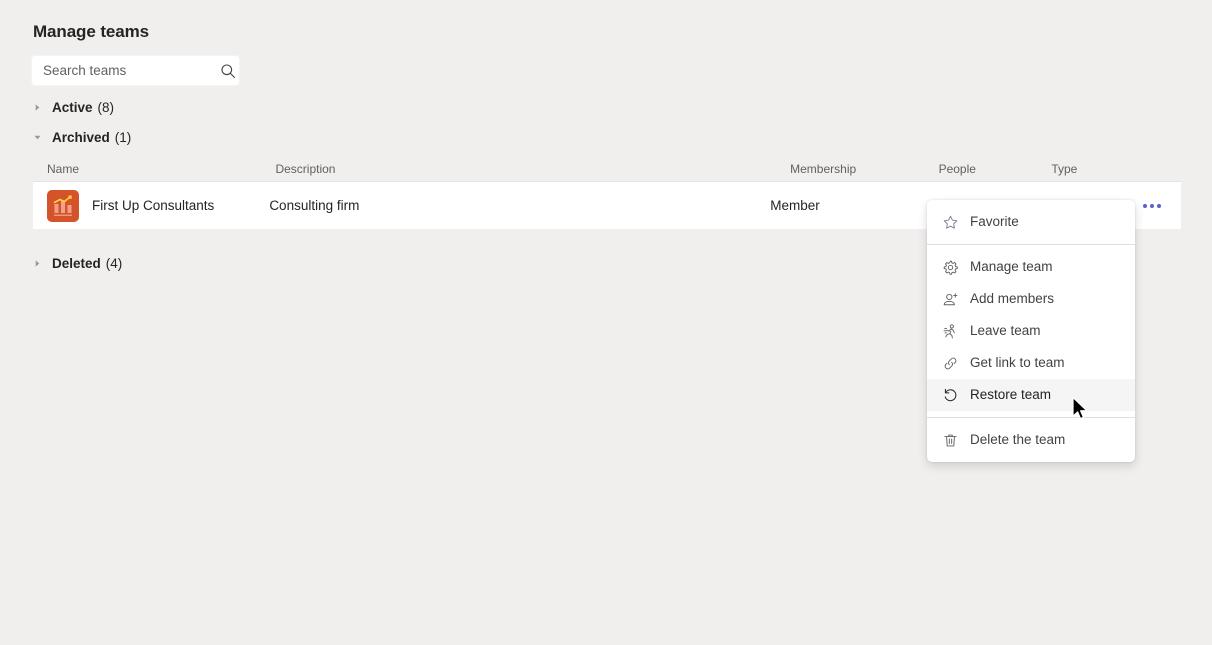 This screenshot has height=645, width=1212. Describe the element at coordinates (114, 263) in the screenshot. I see `group-count-deleted: (4)` at that location.